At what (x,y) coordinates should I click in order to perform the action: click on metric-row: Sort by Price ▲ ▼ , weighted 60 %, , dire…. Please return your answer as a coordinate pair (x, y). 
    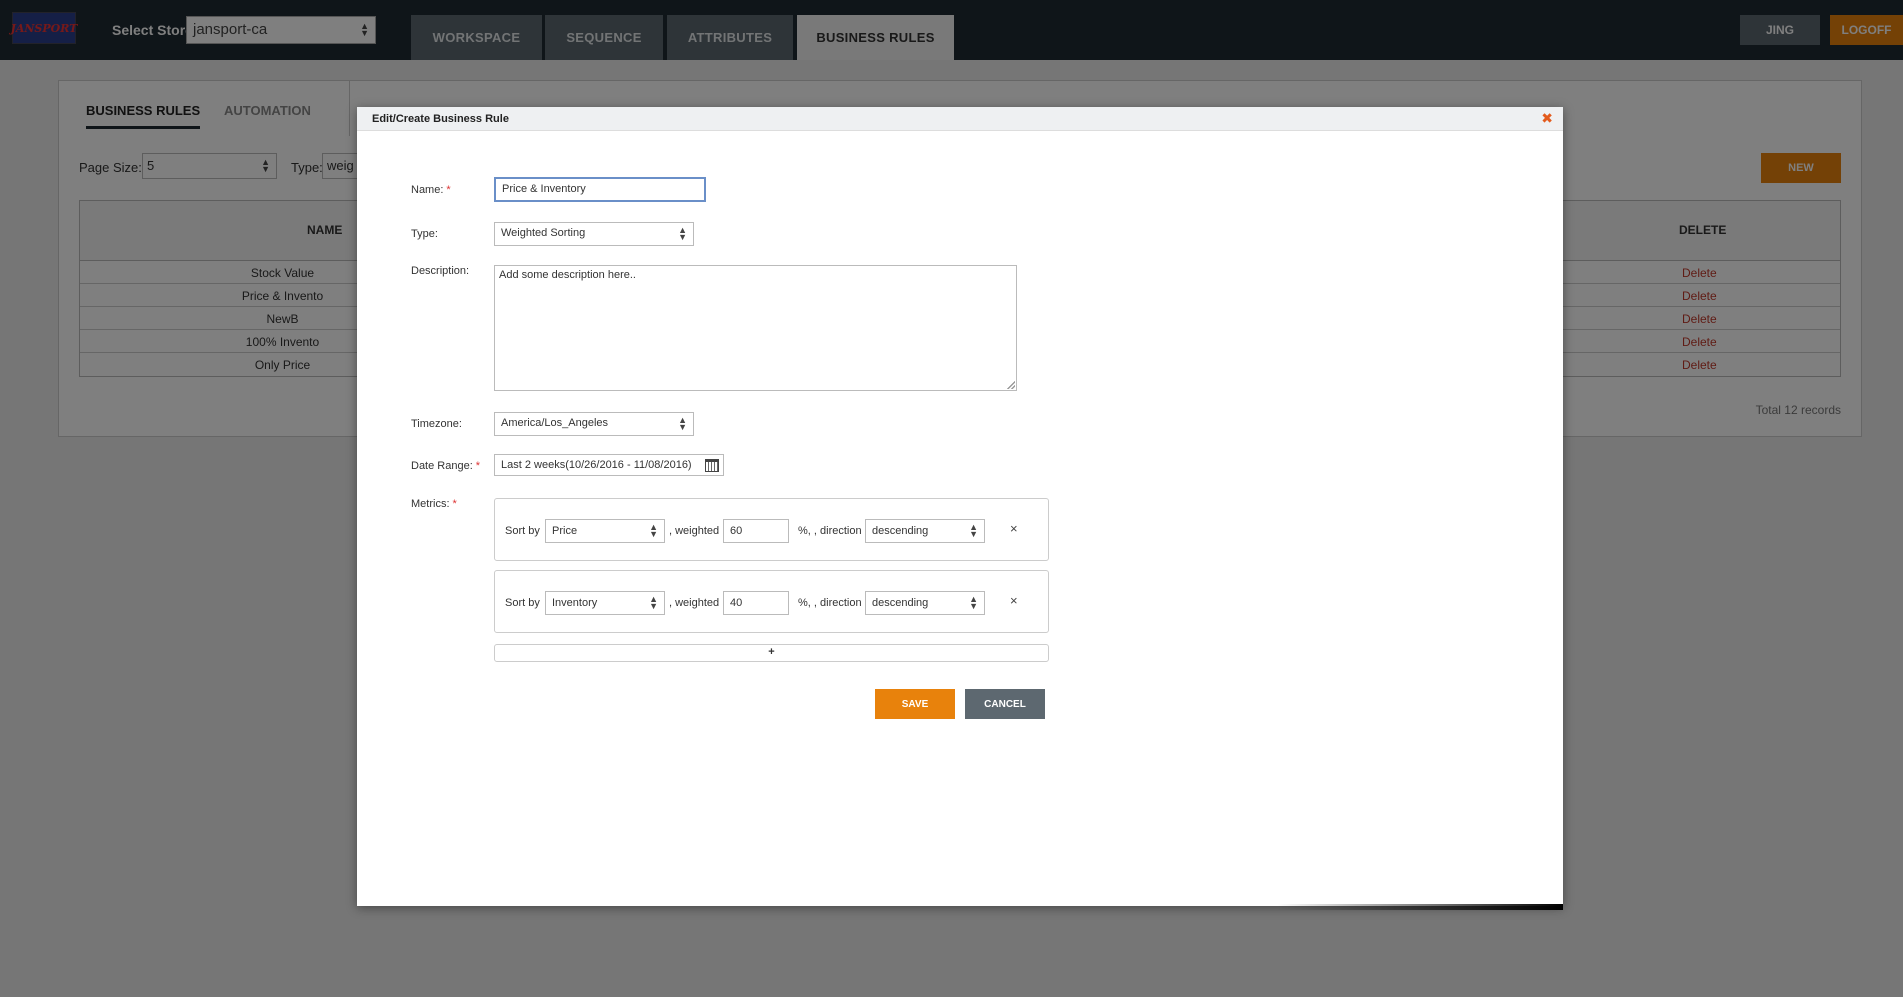
    Looking at the image, I should click on (771, 529).